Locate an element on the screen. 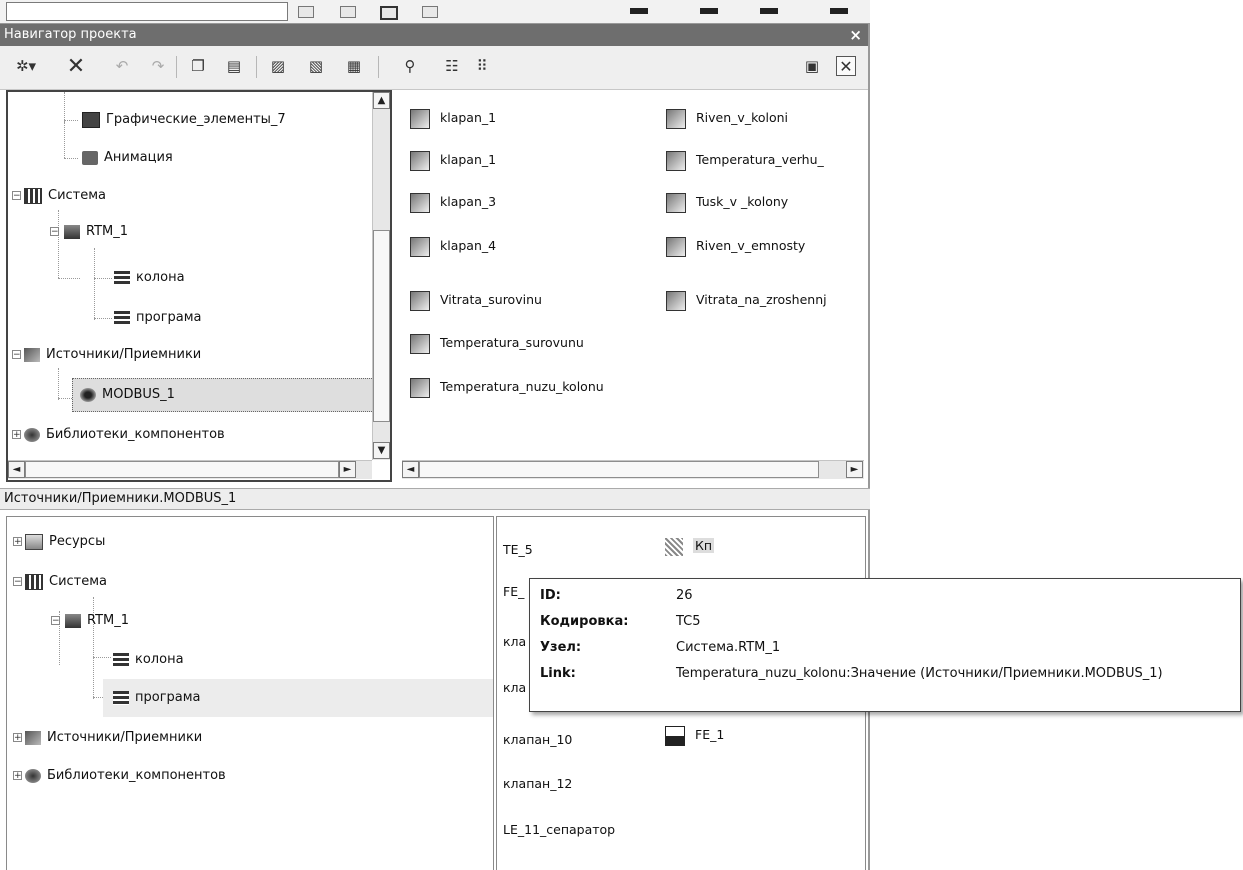 The height and width of the screenshot is (870, 1243). find-icon: ⚲ is located at coordinates (410, 66).